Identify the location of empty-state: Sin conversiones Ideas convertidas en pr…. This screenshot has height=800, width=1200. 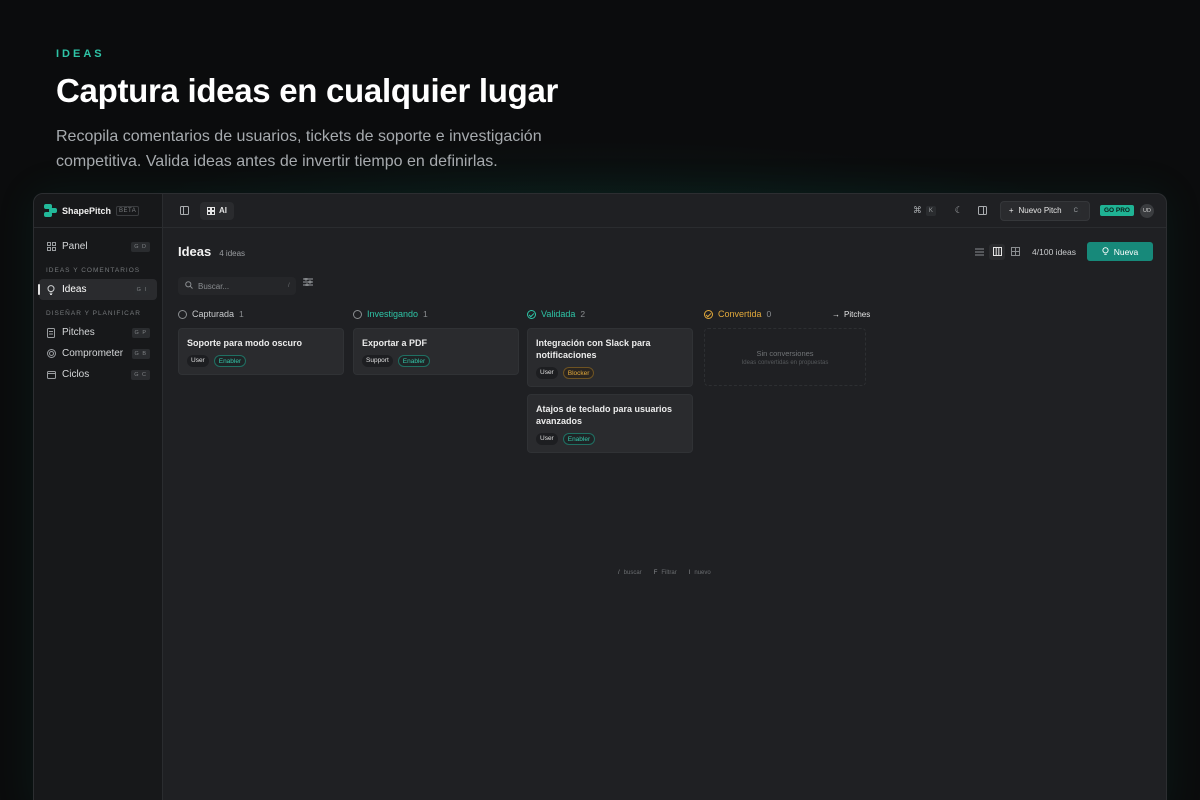
(785, 357).